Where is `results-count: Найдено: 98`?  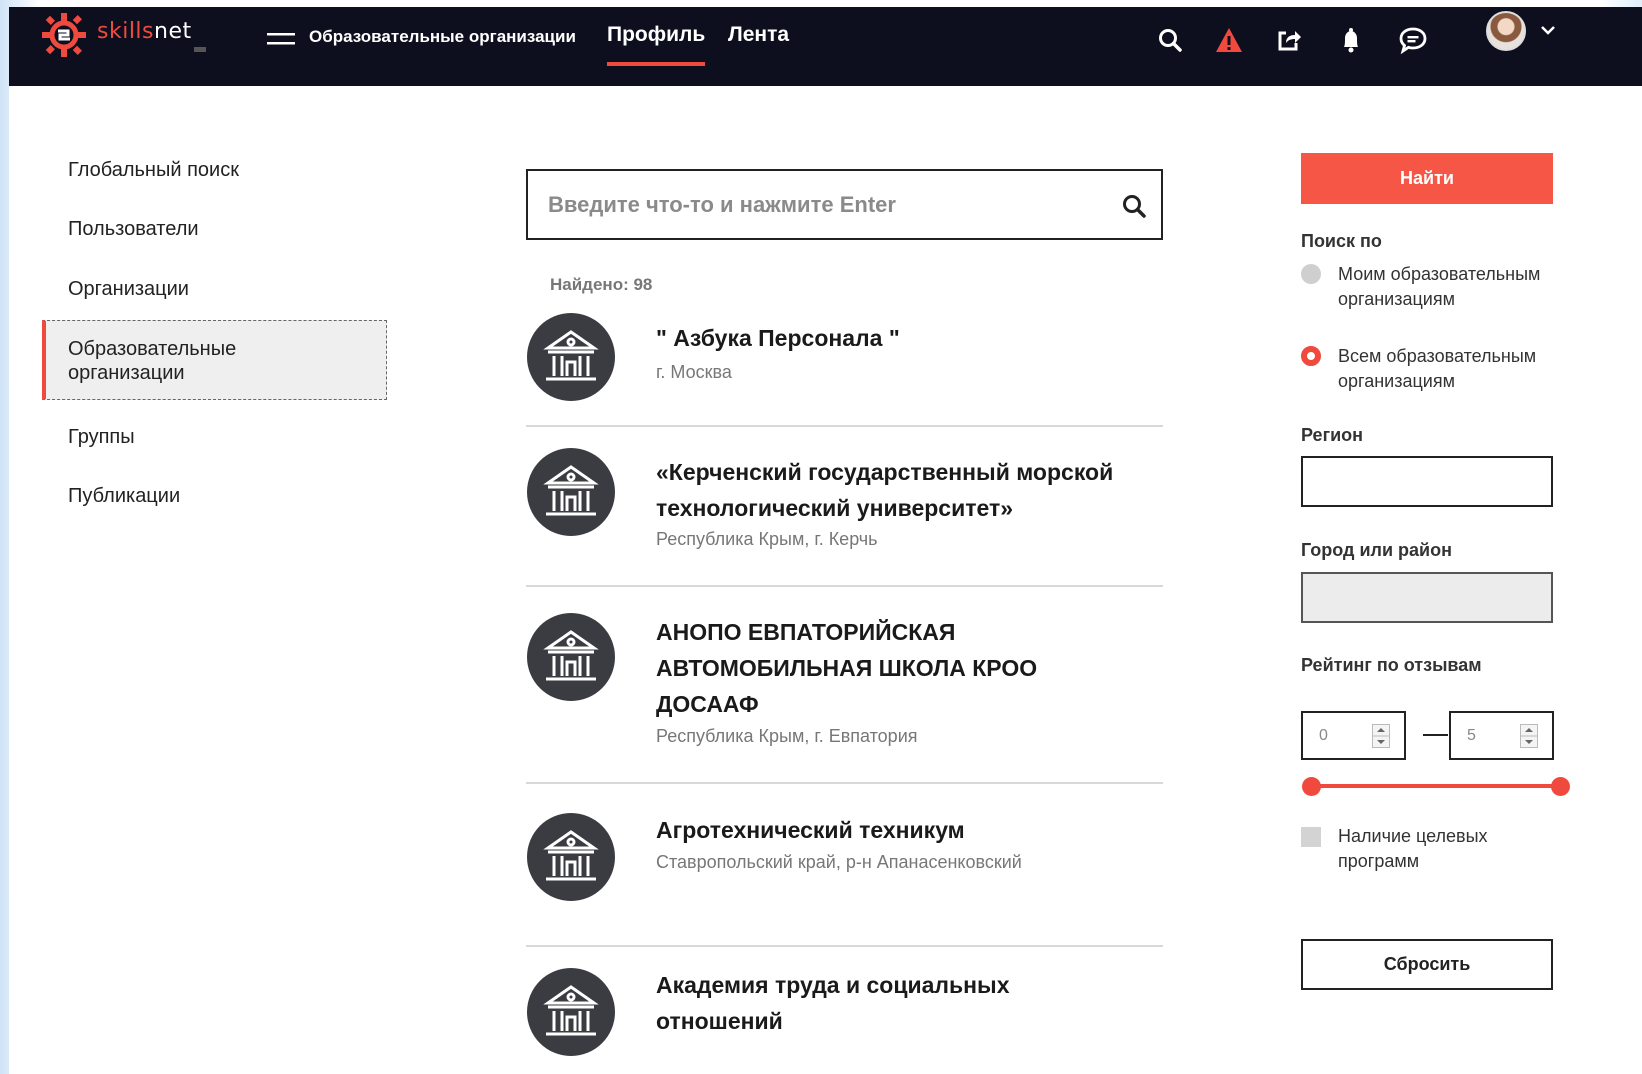
results-count: Найдено: 98 is located at coordinates (601, 284).